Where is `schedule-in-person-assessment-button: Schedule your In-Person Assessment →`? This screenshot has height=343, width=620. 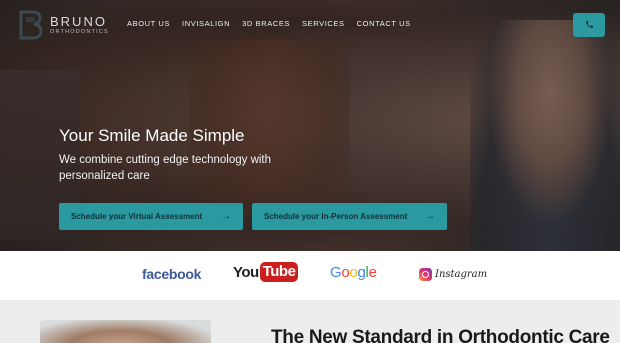
schedule-in-person-assessment-button: Schedule your In-Person Assessment → is located at coordinates (349, 216).